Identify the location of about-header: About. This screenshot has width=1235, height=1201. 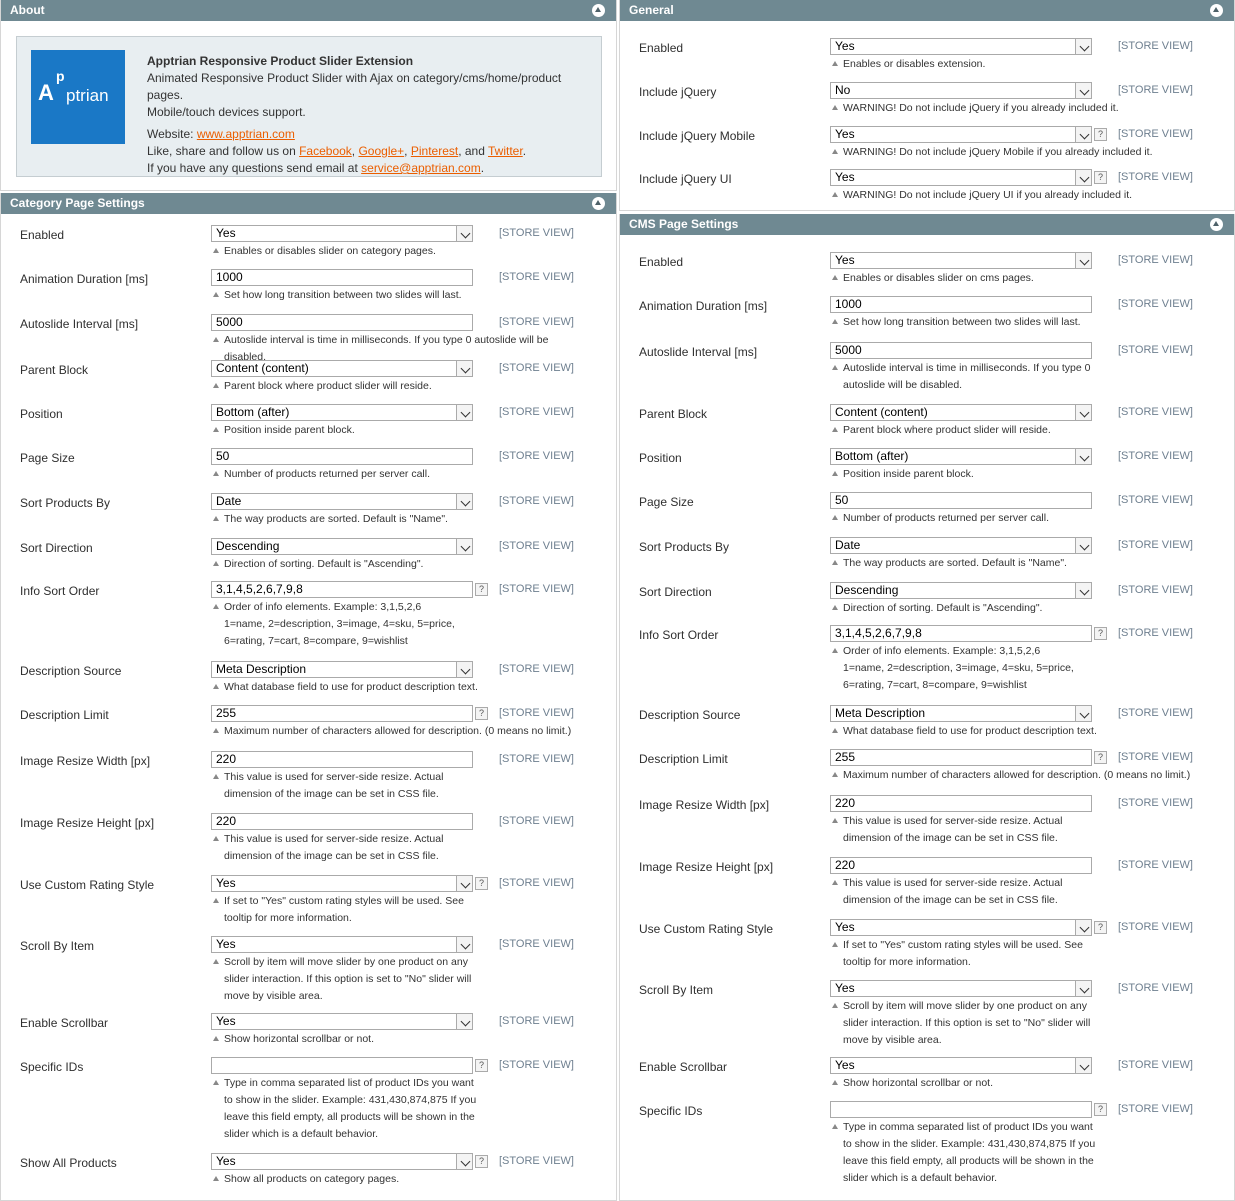
(308, 10).